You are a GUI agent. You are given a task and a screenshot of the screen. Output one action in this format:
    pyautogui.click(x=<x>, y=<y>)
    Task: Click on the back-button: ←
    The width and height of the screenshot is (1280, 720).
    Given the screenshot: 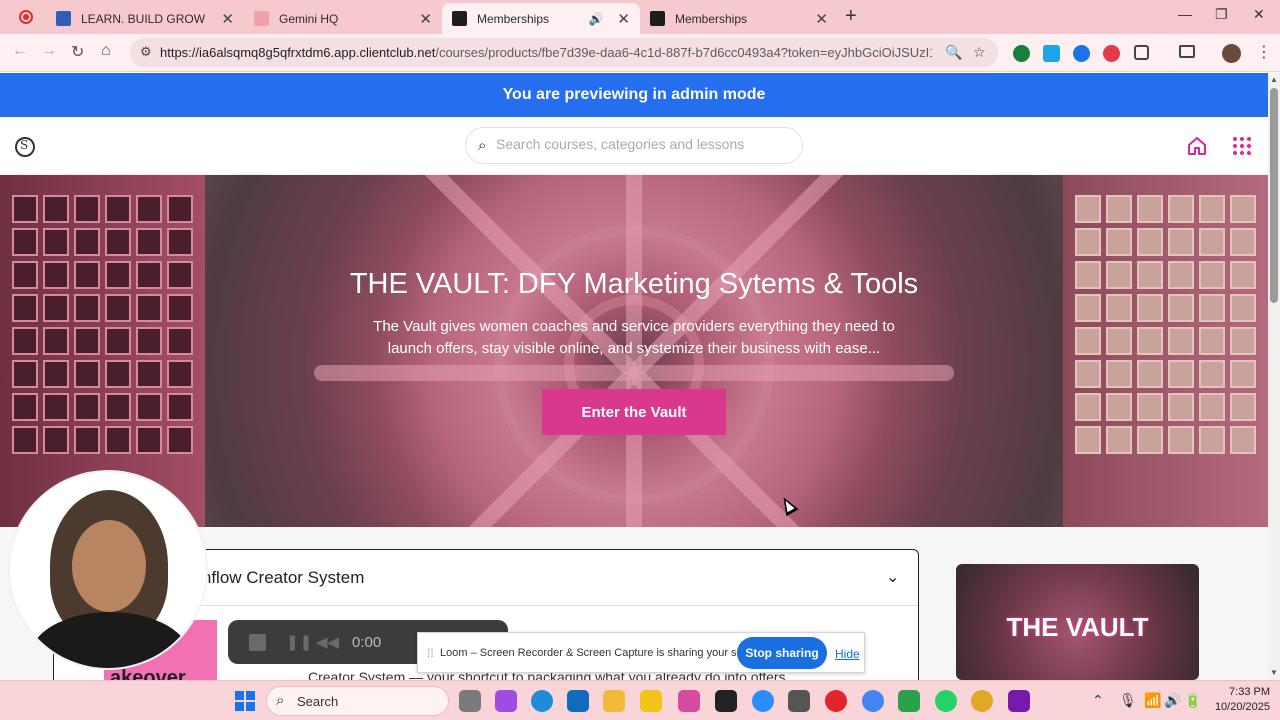 What is the action you would take?
    pyautogui.click(x=20, y=51)
    